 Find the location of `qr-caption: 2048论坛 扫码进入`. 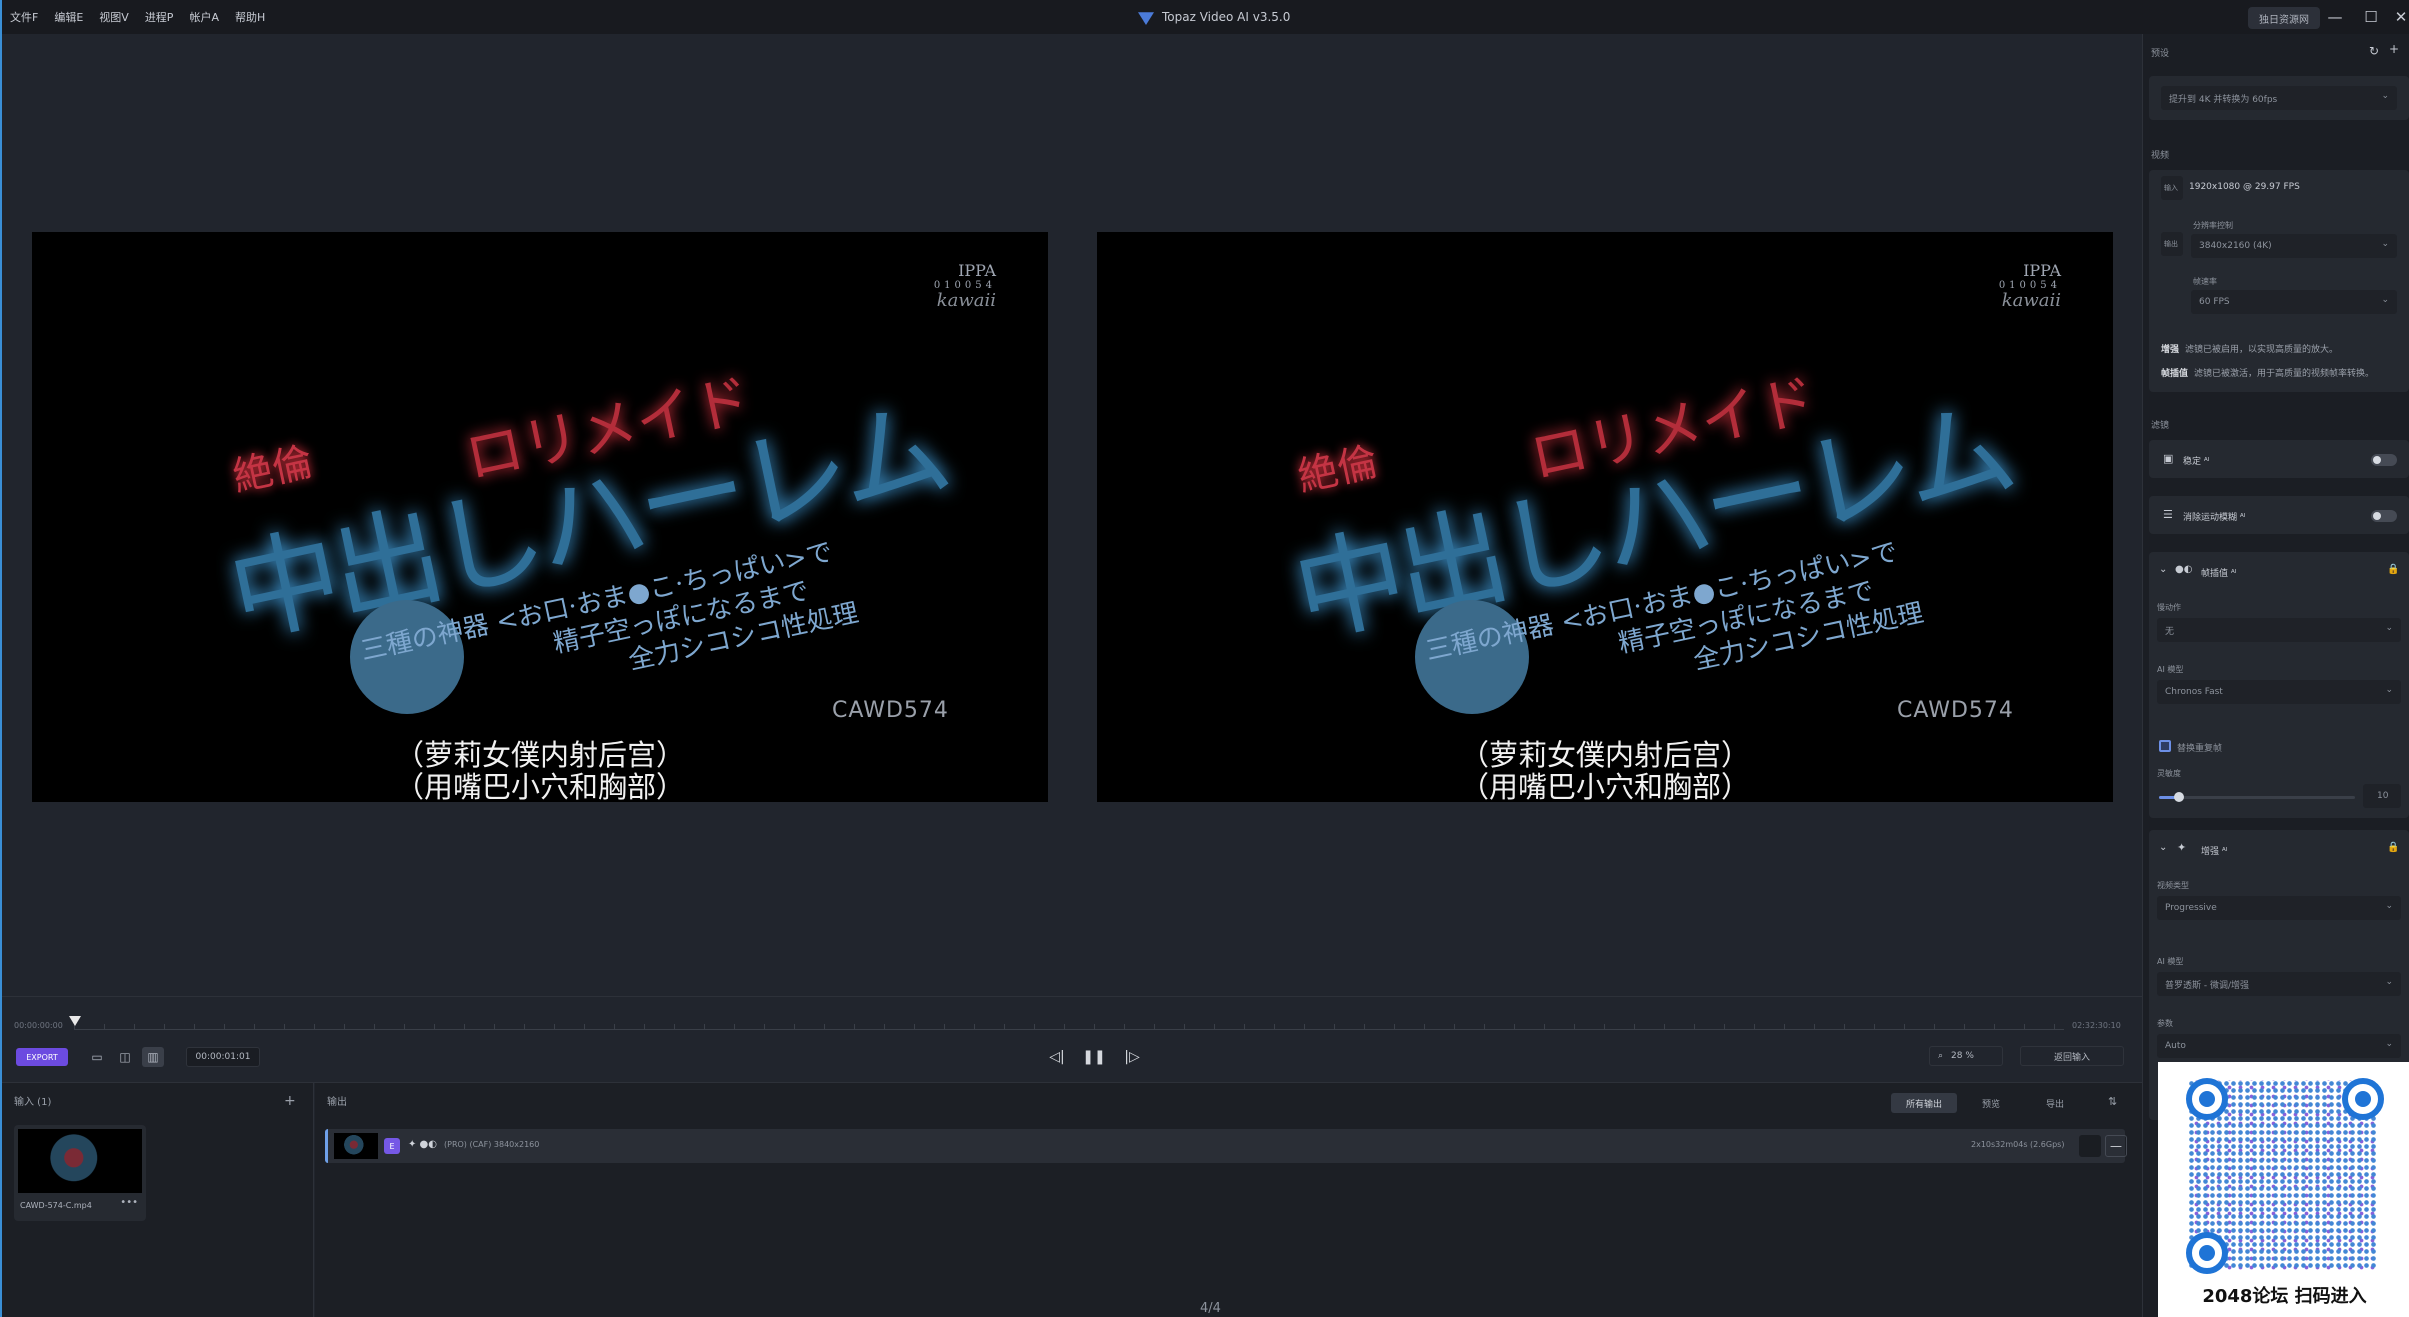

qr-caption: 2048论坛 扫码进入 is located at coordinates (2284, 1296).